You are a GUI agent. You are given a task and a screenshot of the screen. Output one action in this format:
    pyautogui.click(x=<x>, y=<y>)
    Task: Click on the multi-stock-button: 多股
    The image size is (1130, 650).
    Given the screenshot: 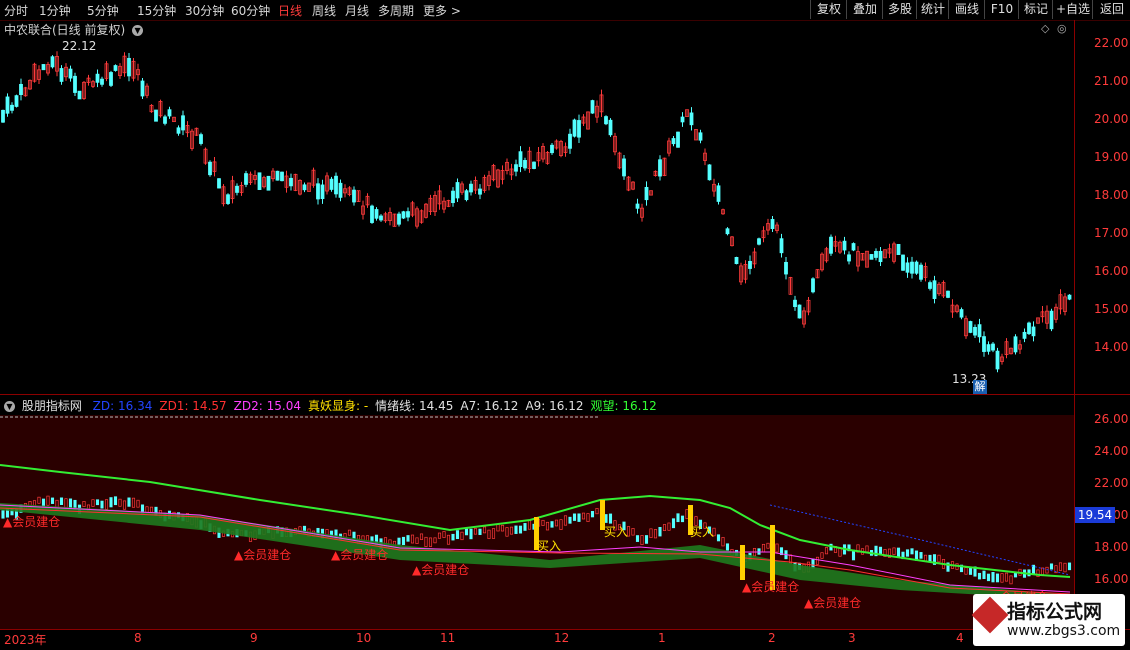 What is the action you would take?
    pyautogui.click(x=899, y=9)
    